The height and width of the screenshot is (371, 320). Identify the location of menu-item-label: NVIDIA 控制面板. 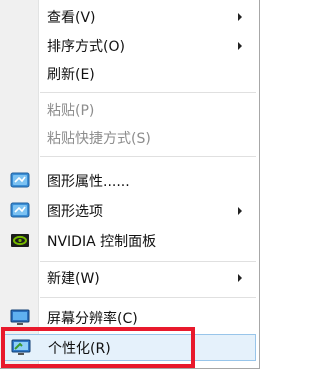
(102, 241).